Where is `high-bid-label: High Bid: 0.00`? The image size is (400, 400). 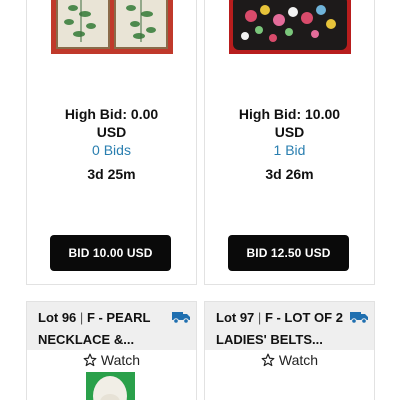 high-bid-label: High Bid: 0.00 is located at coordinates (111, 114).